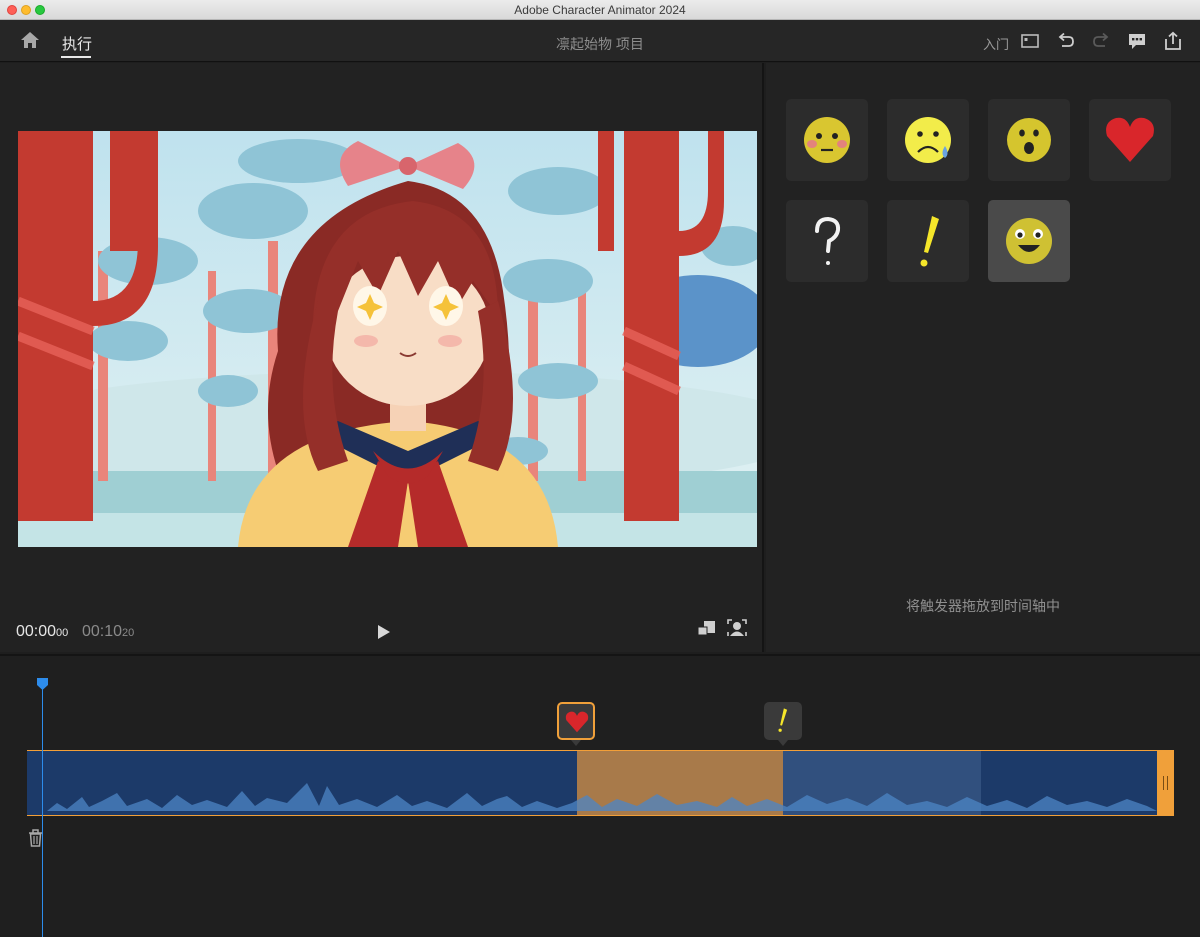 This screenshot has height=937, width=1200. I want to click on title-bar: Adobe Character Animator 2024, so click(600, 10).